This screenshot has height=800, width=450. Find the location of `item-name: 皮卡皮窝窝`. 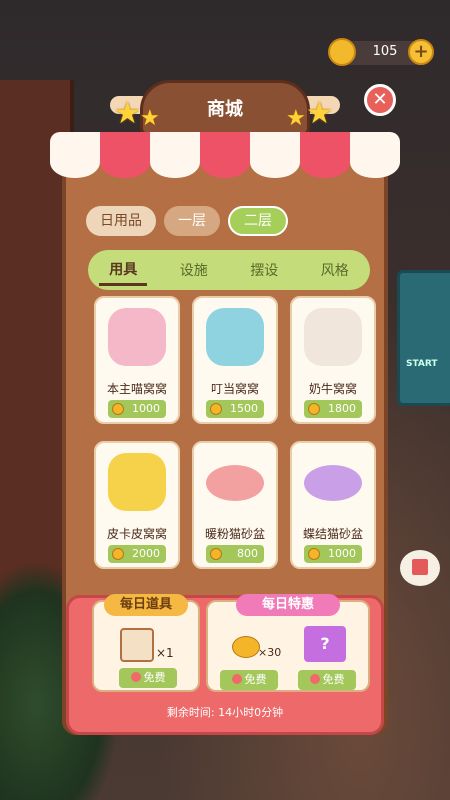

item-name: 皮卡皮窝窝 is located at coordinates (136, 533).